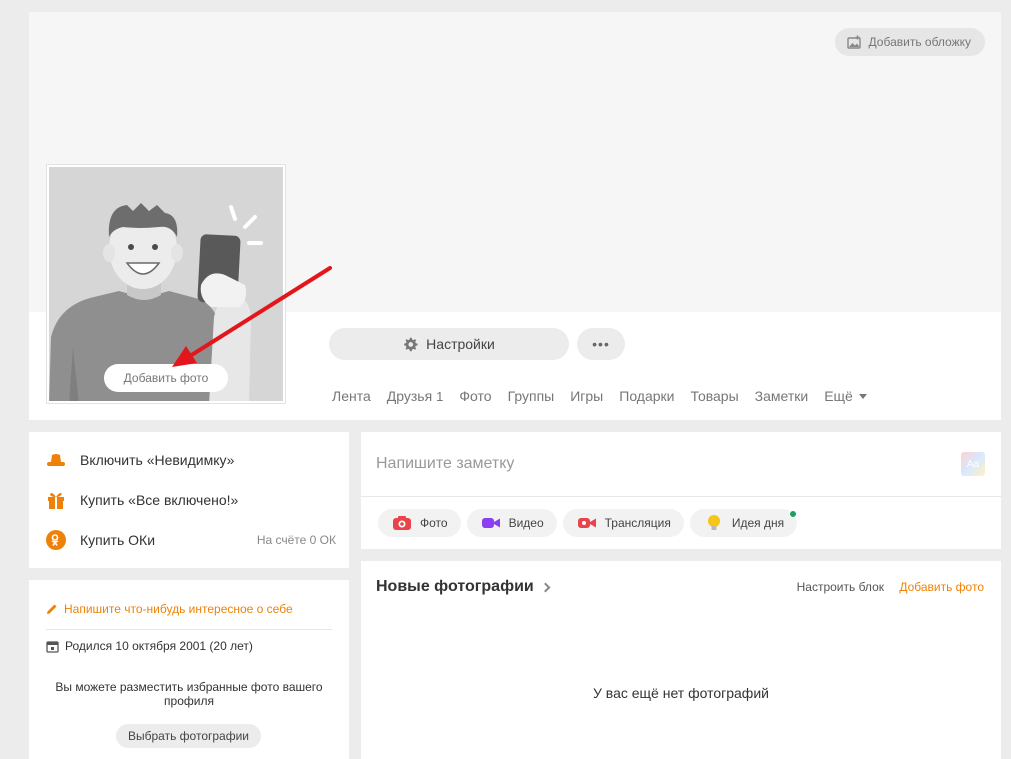 The height and width of the screenshot is (759, 1011). What do you see at coordinates (681, 693) in the screenshot?
I see `no-photos-message: У вас ещё нет фотографий` at bounding box center [681, 693].